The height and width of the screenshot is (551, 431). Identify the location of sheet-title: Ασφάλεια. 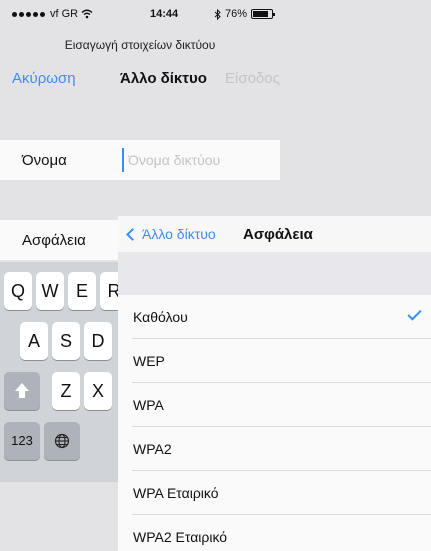
(278, 234).